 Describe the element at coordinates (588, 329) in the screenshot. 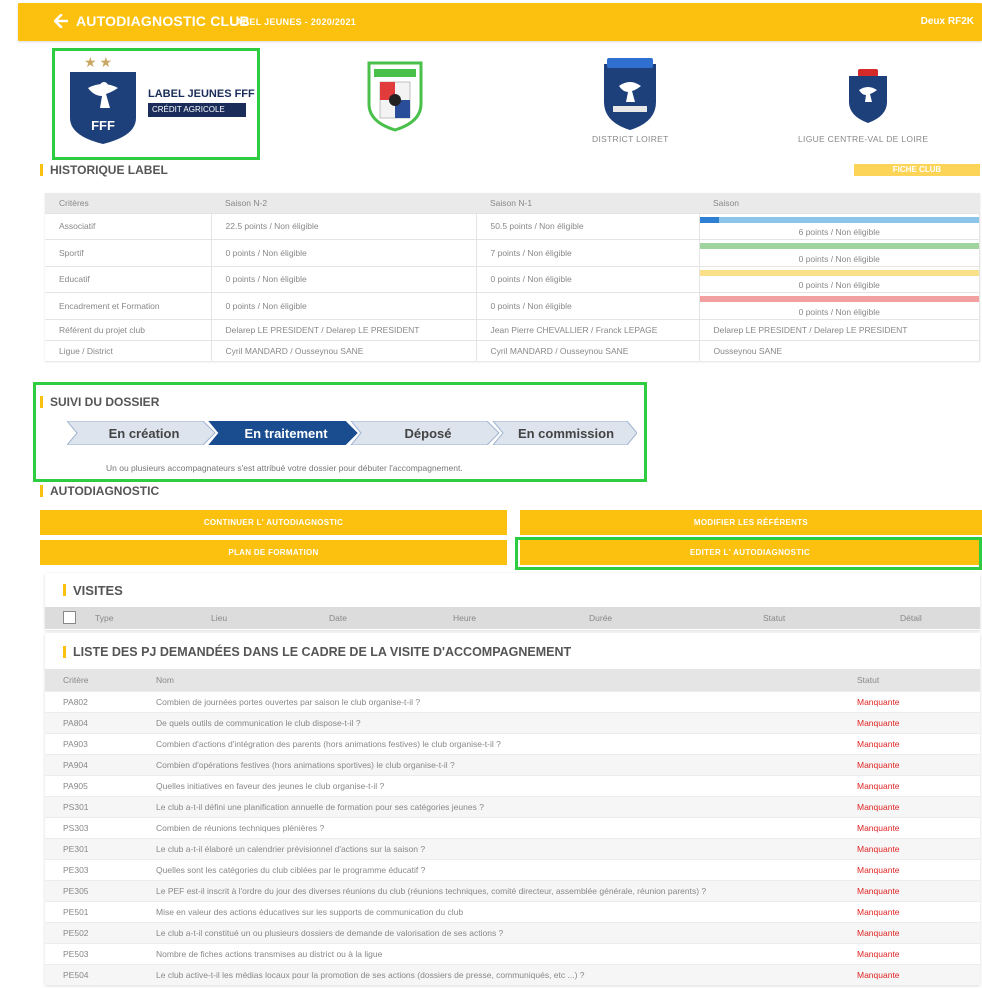

I see `table-cell: Jean Pierre CHEVALLIER / Franck LEPAGE` at that location.